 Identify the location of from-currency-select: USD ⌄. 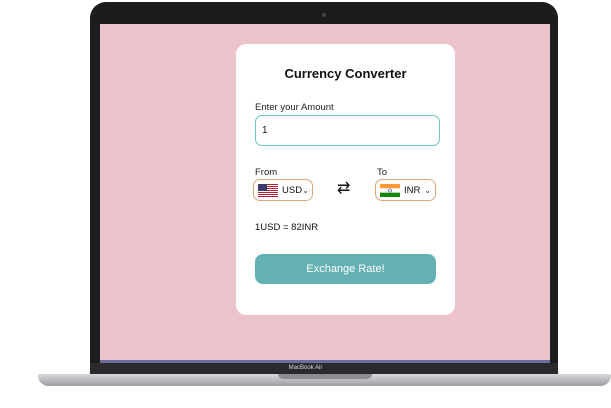
(283, 190).